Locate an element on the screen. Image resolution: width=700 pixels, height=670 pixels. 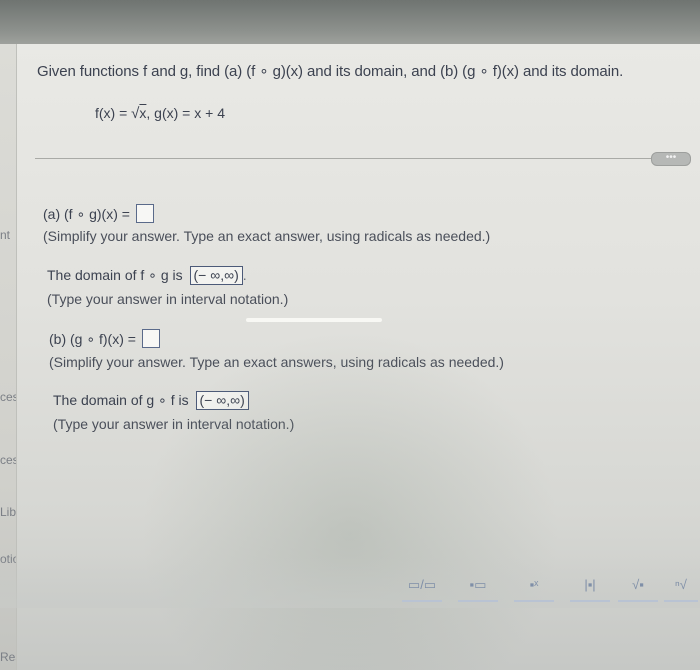
screen-glare is located at coordinates (314, 320).